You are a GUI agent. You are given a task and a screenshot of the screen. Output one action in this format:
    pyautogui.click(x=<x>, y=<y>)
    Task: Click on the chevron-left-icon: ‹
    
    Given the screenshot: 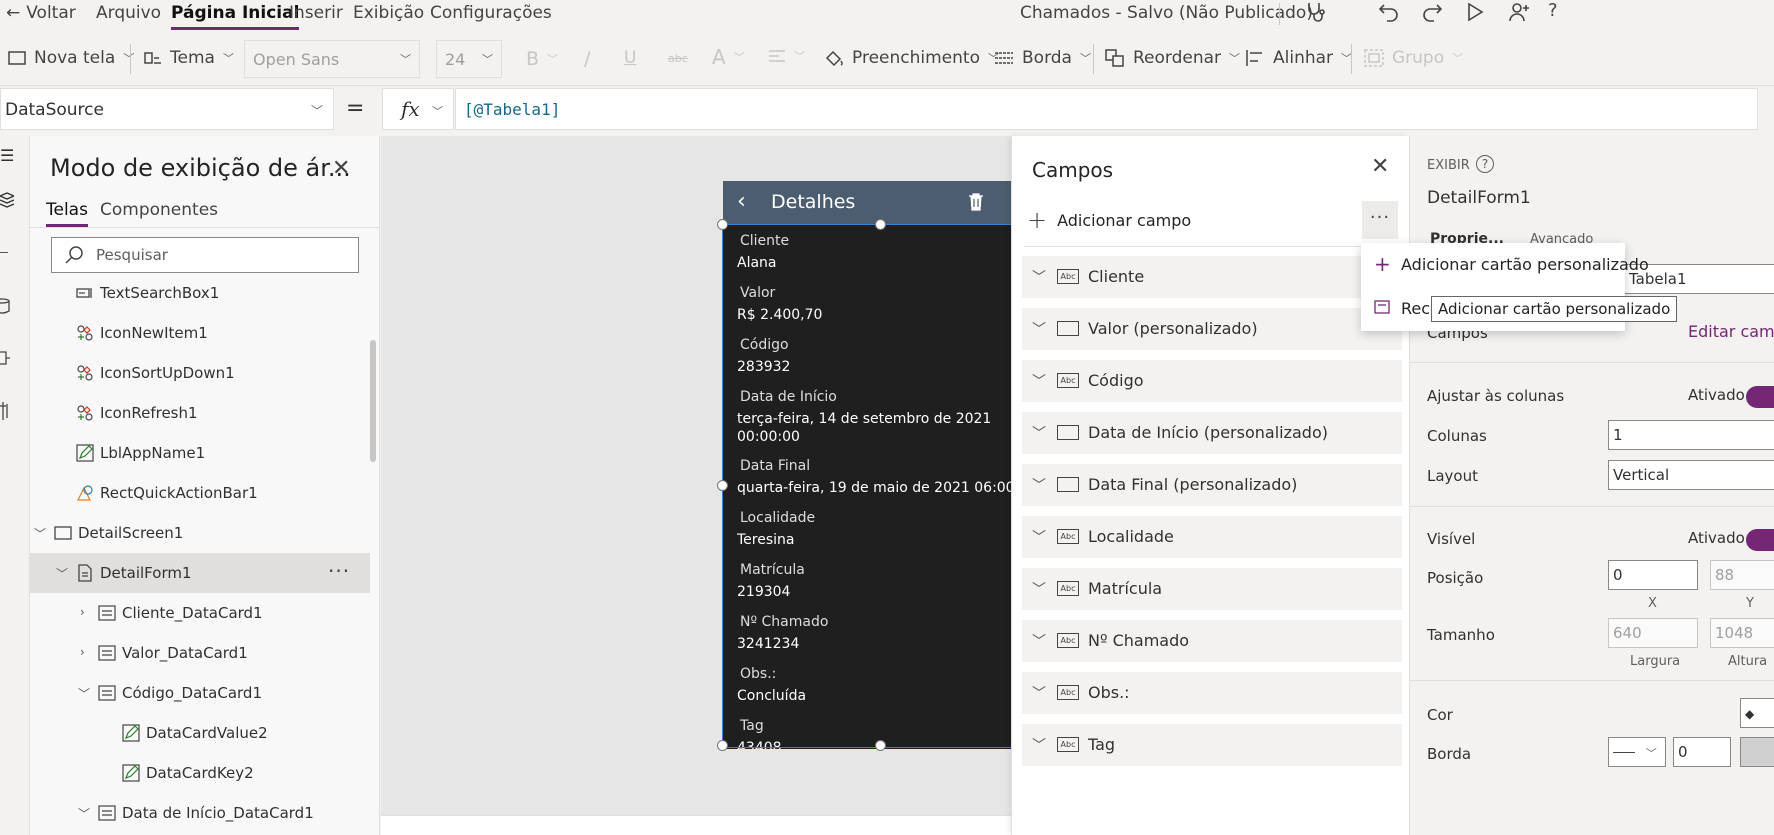 What is the action you would take?
    pyautogui.click(x=741, y=201)
    